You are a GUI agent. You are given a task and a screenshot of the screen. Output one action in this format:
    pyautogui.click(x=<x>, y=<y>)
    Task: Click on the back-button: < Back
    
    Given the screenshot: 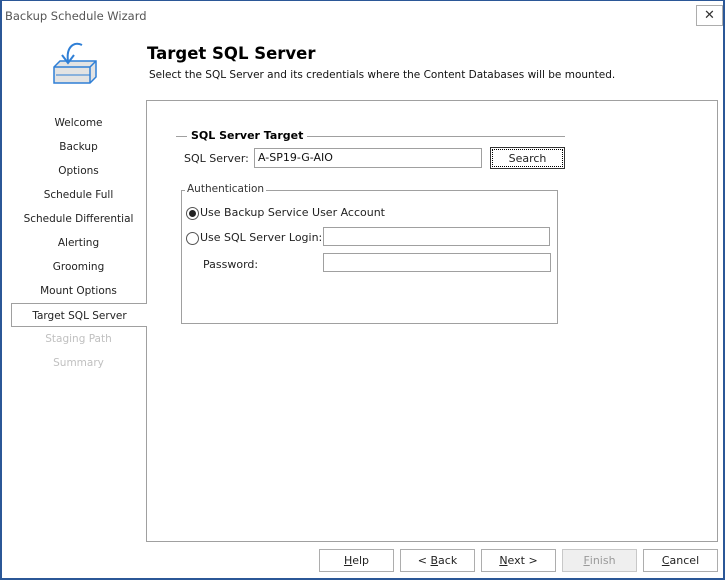 What is the action you would take?
    pyautogui.click(x=437, y=560)
    